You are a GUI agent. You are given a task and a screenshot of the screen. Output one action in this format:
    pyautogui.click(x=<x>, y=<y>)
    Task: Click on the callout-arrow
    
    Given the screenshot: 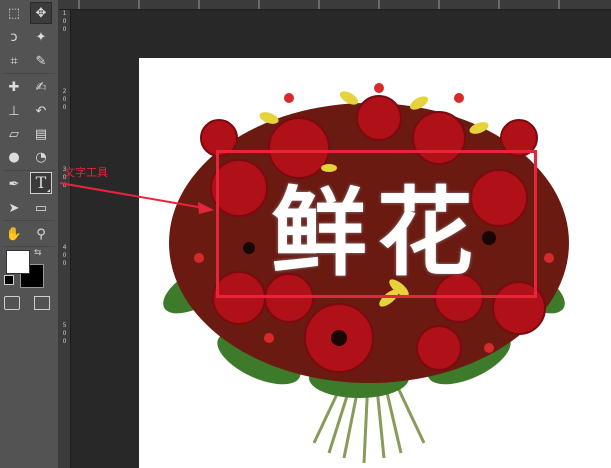 What is the action you would take?
    pyautogui.click(x=136, y=198)
    